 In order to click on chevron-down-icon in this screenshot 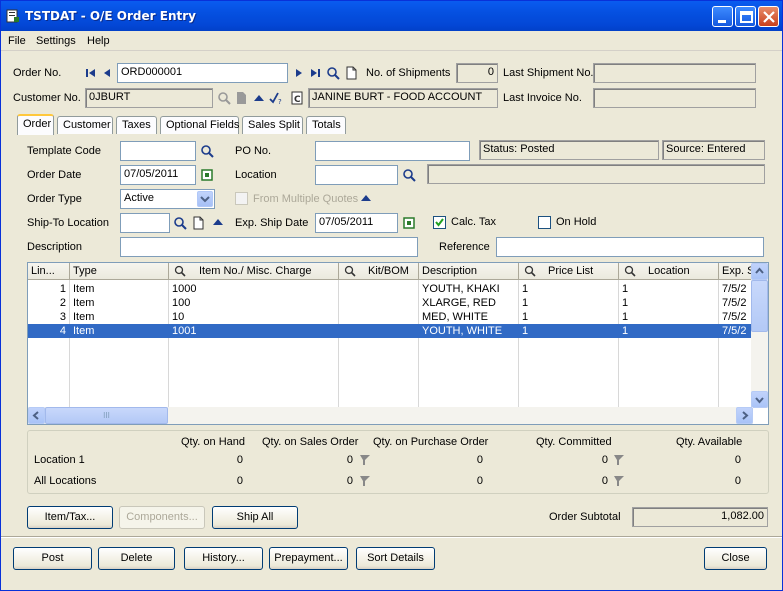, I will do `click(759, 400)`.